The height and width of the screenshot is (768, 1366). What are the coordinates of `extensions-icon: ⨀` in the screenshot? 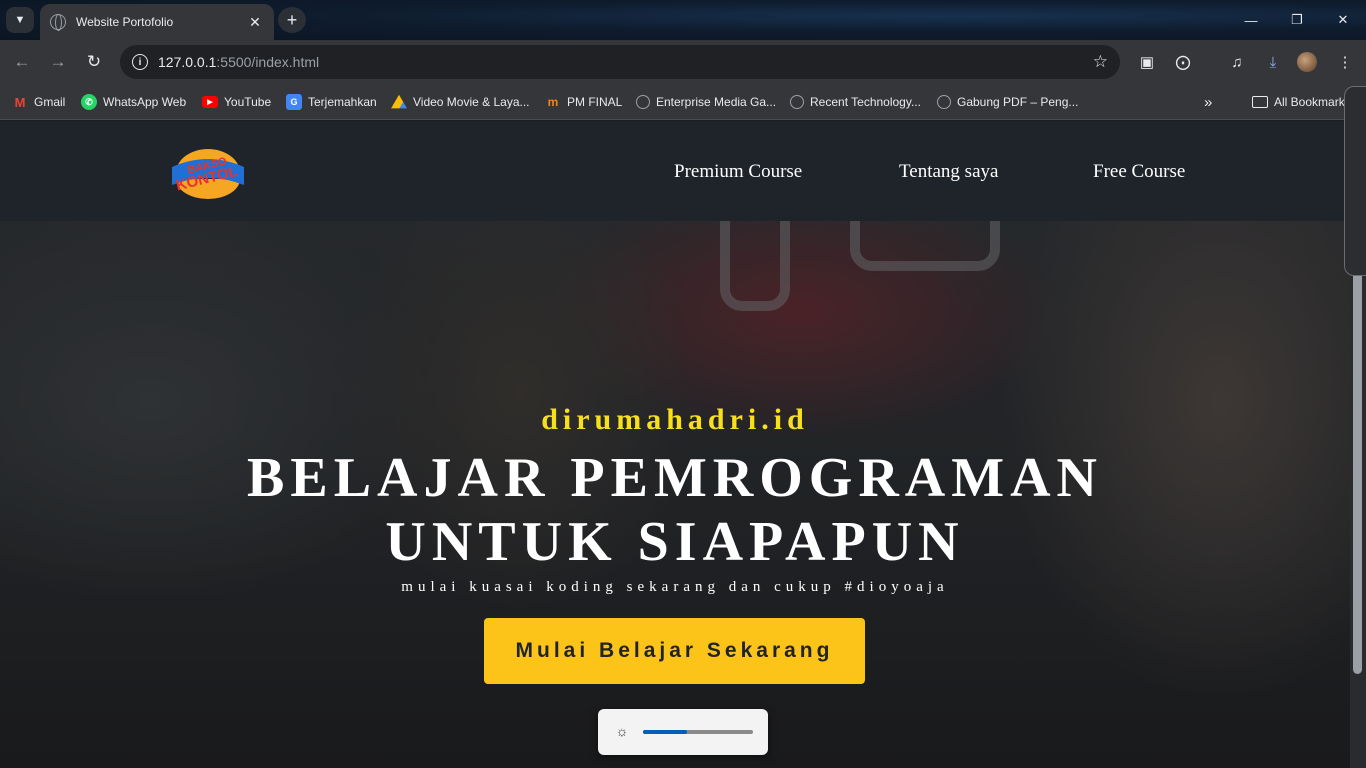 It's located at (1183, 62).